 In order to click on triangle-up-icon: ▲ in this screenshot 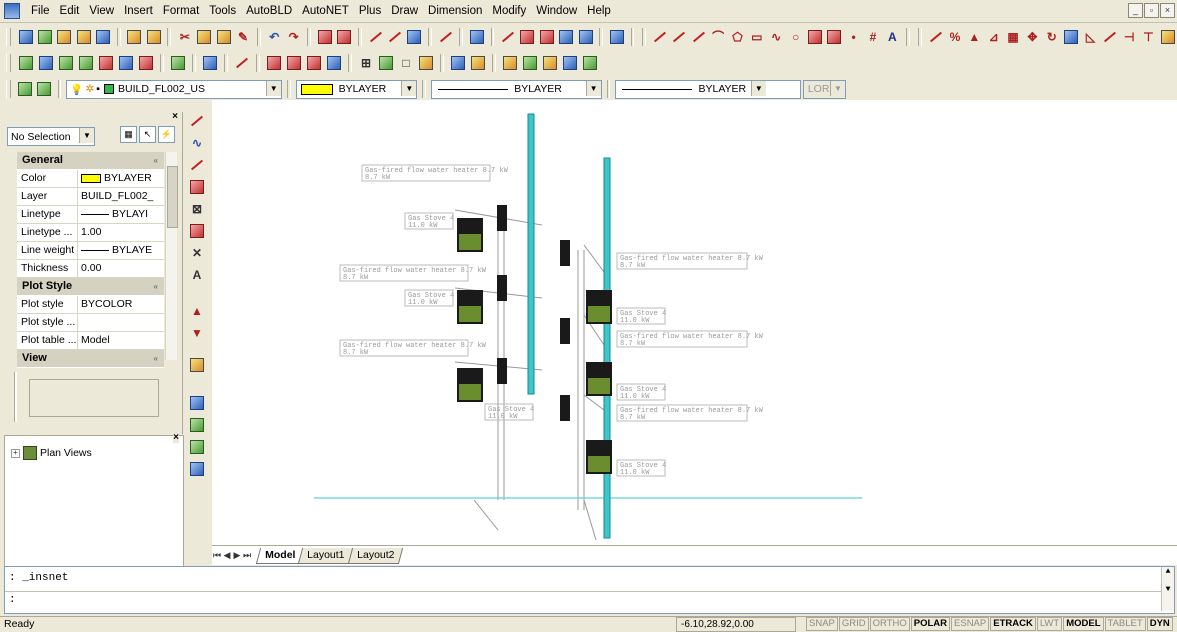, I will do `click(197, 311)`.